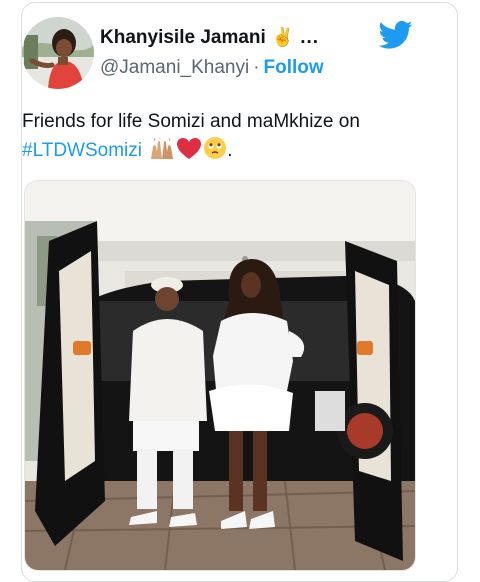 The image size is (480, 582). What do you see at coordinates (162, 153) in the screenshot?
I see `raising-hands-emoji` at bounding box center [162, 153].